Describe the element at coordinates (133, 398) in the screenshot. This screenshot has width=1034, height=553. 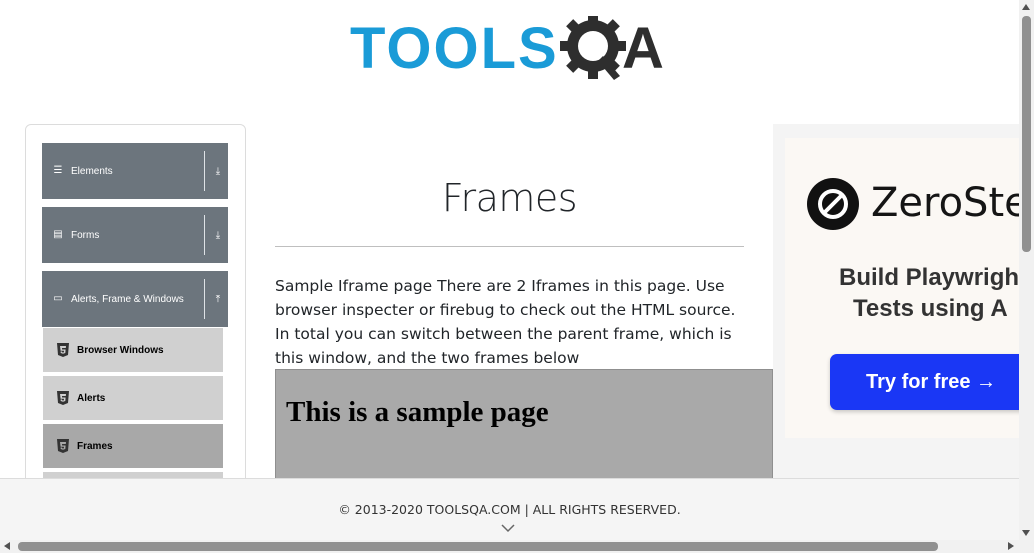
I see `sidebar-item-alerts: Alerts` at that location.